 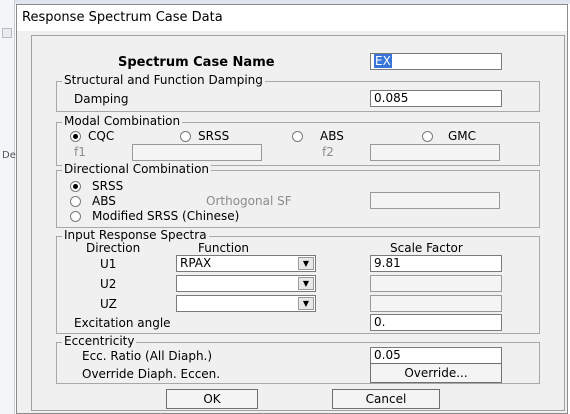 What do you see at coordinates (101, 99) in the screenshot?
I see `damping-label: Damping` at bounding box center [101, 99].